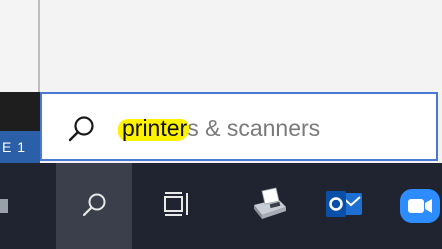 This screenshot has width=442, height=249. Describe the element at coordinates (20, 147) in the screenshot. I see `background-label: E 1` at that location.